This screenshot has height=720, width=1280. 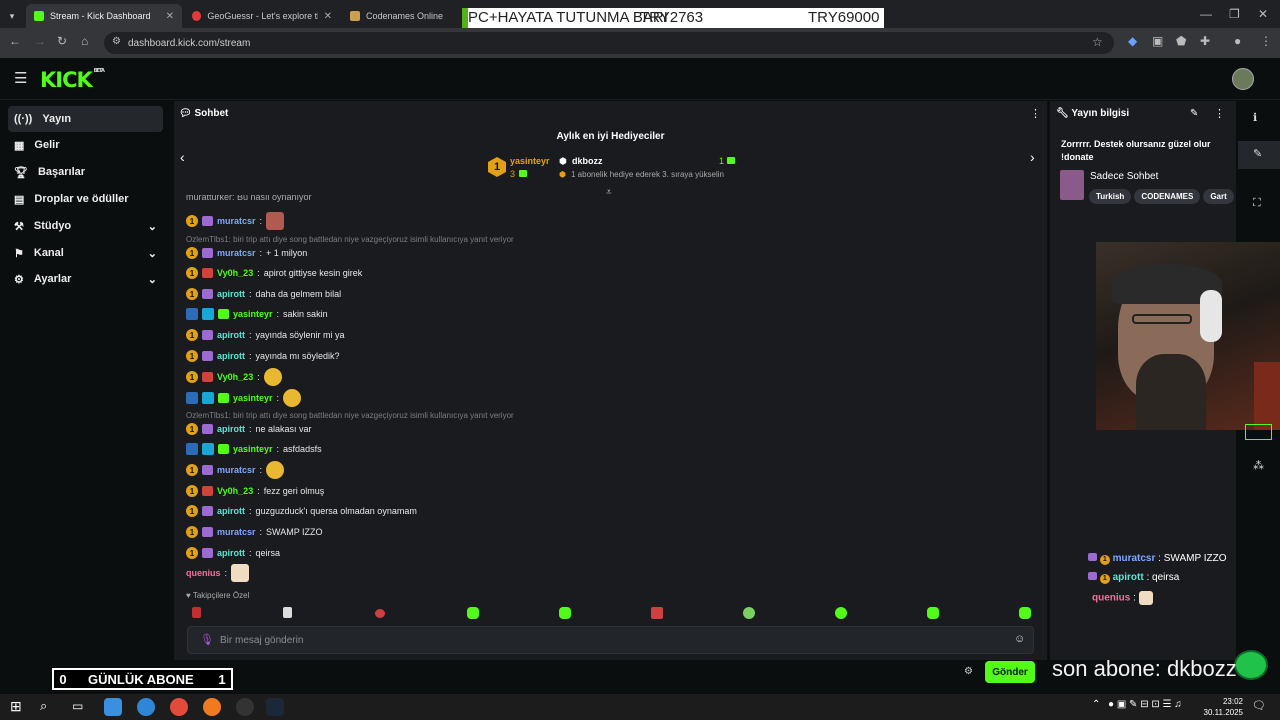 I want to click on task-view-icon: ▭, so click(x=77, y=706).